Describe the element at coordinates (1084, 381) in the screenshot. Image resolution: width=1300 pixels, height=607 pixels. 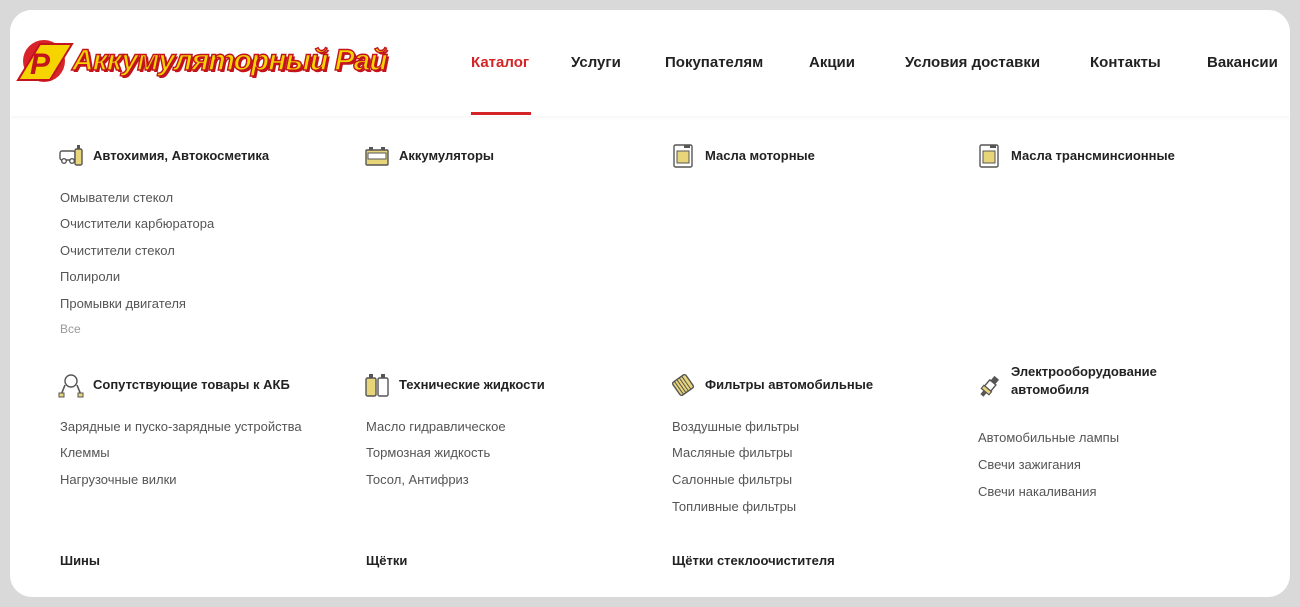
I see `category-title: Электрооборудование автомобиля` at that location.